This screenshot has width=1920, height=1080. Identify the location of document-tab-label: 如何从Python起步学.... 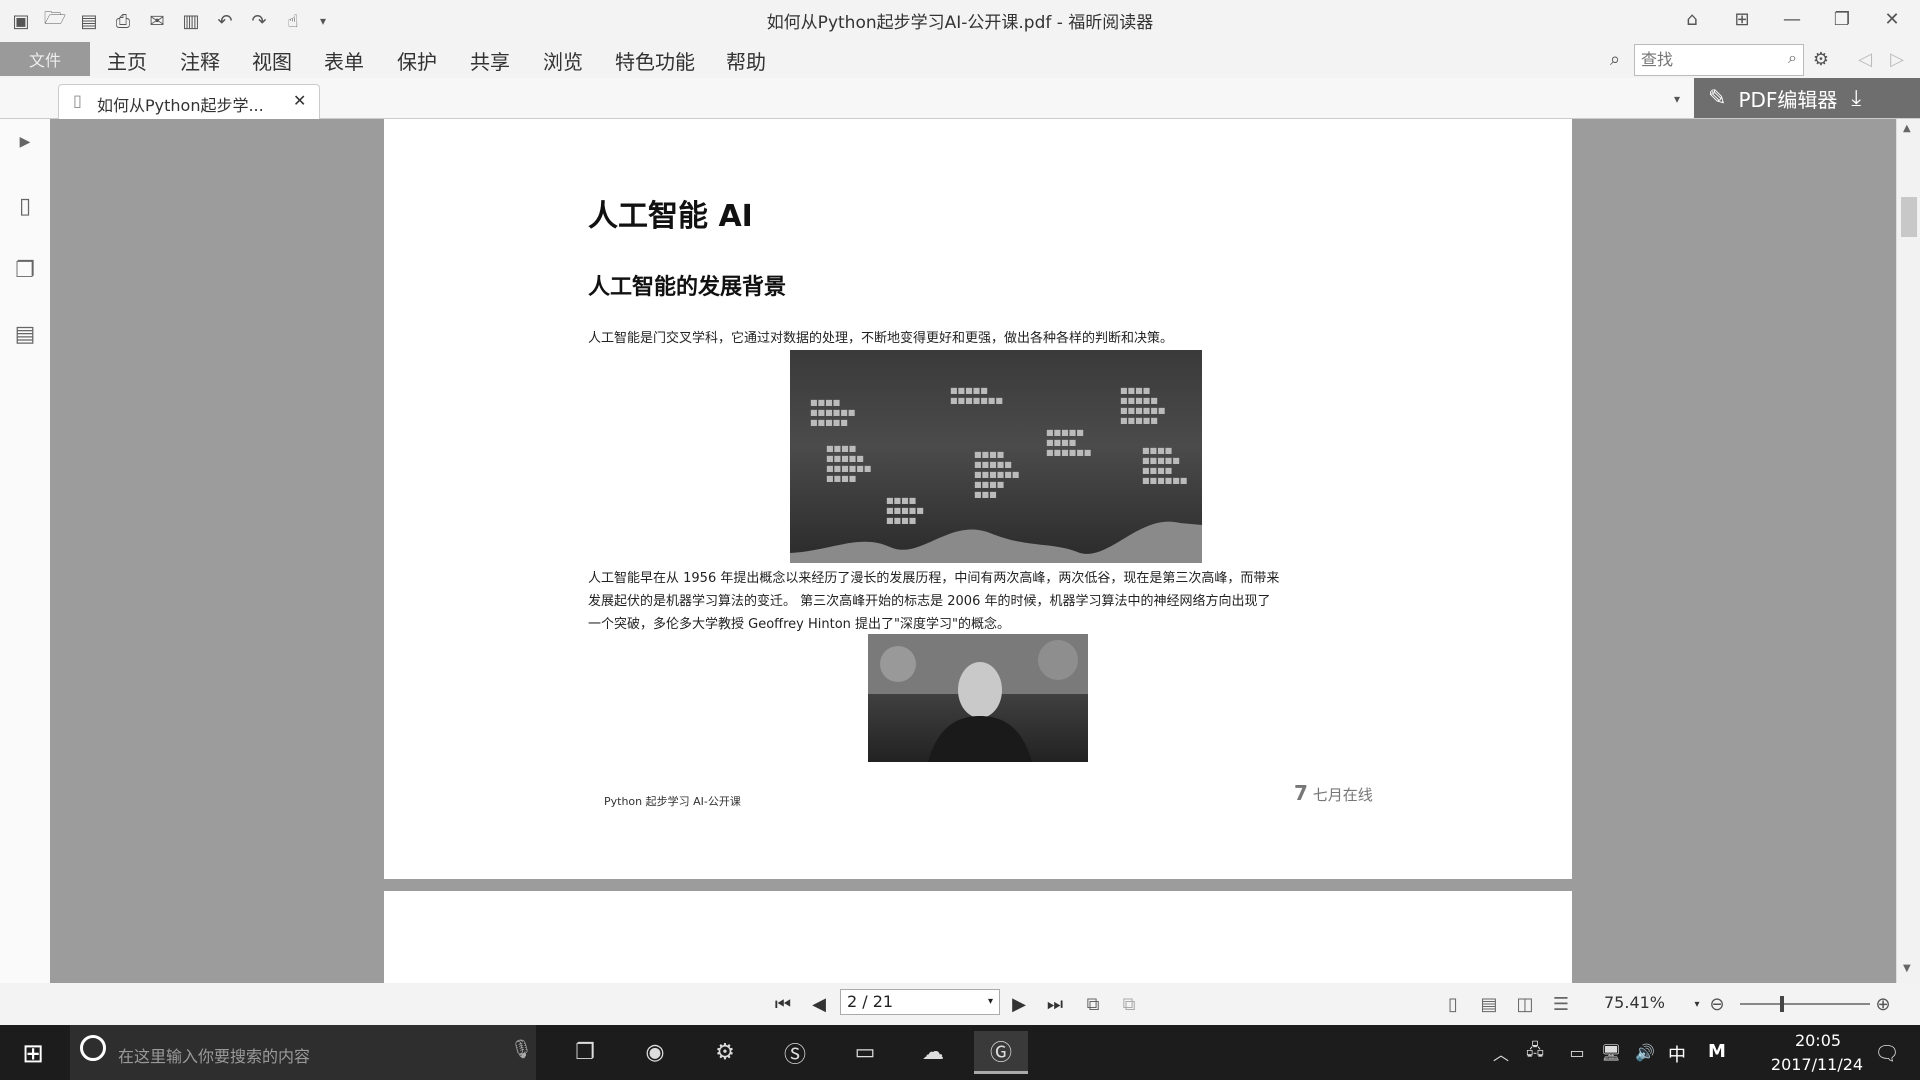
(180, 105).